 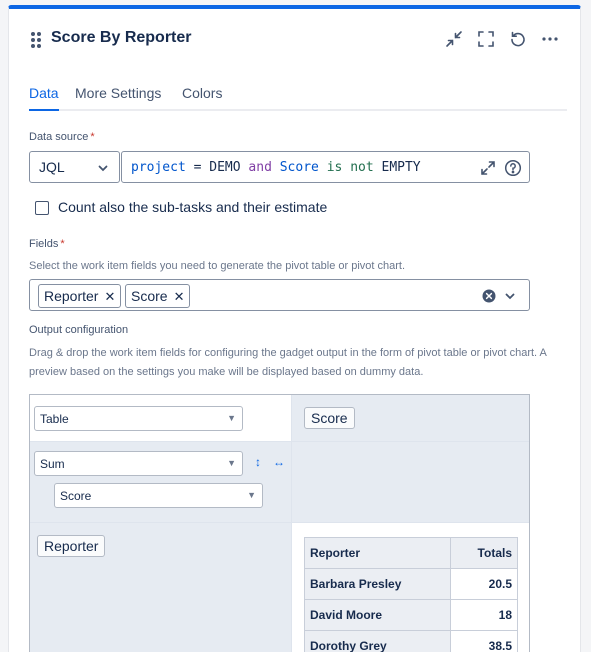 What do you see at coordinates (47, 244) in the screenshot?
I see `fields-label: Fields *` at bounding box center [47, 244].